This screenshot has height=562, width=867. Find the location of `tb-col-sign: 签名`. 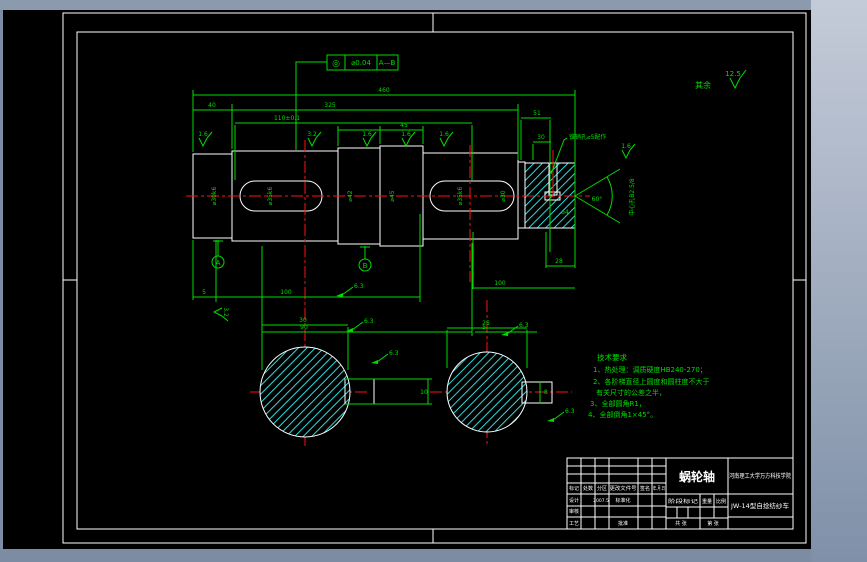

tb-col-sign: 签名 is located at coordinates (645, 488).